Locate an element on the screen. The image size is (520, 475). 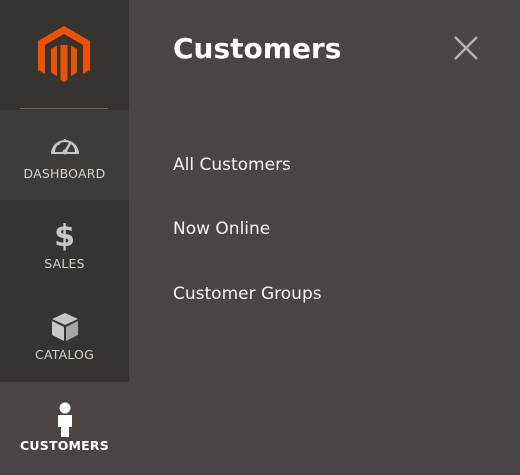
sidebar-item-catalog: CATALOG is located at coordinates (64, 336).